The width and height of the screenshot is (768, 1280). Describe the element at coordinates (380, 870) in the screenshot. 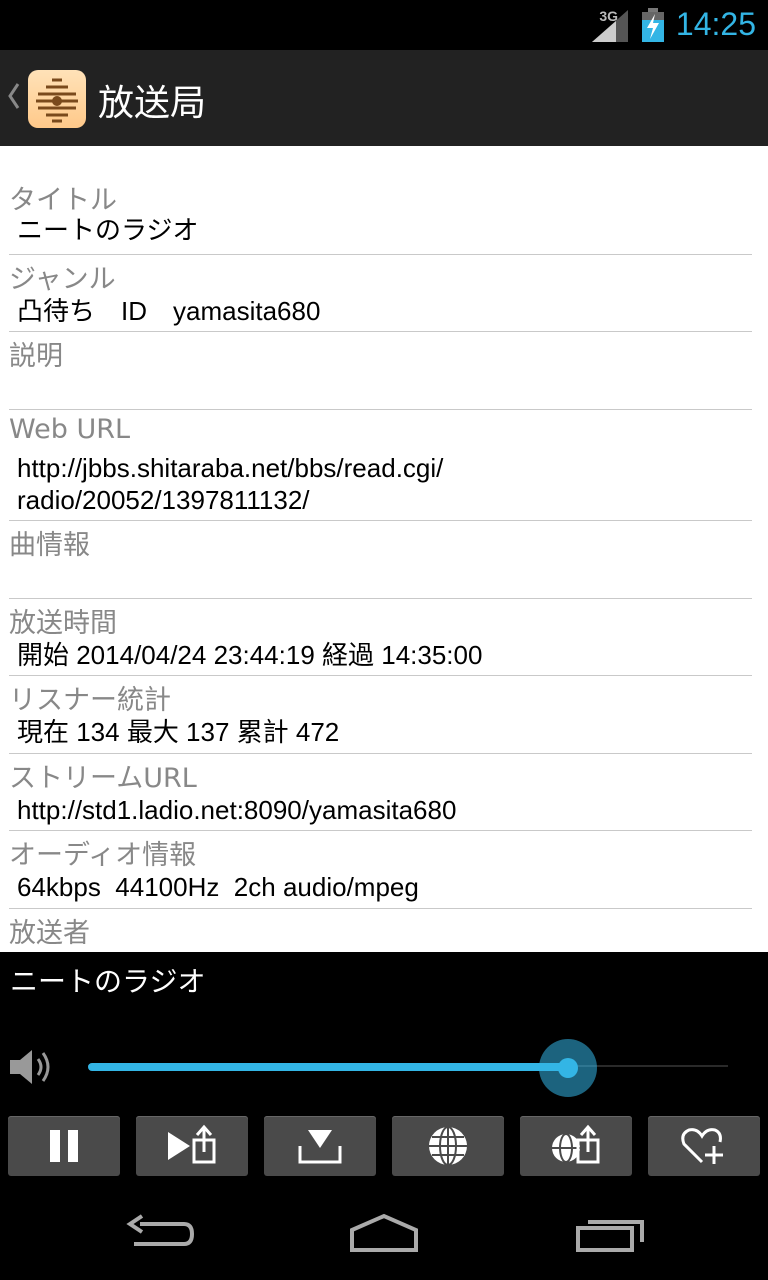

I see `field-audio-info: オーディオ情報 64kbps 44100Hz 2ch audio/mpeg` at that location.